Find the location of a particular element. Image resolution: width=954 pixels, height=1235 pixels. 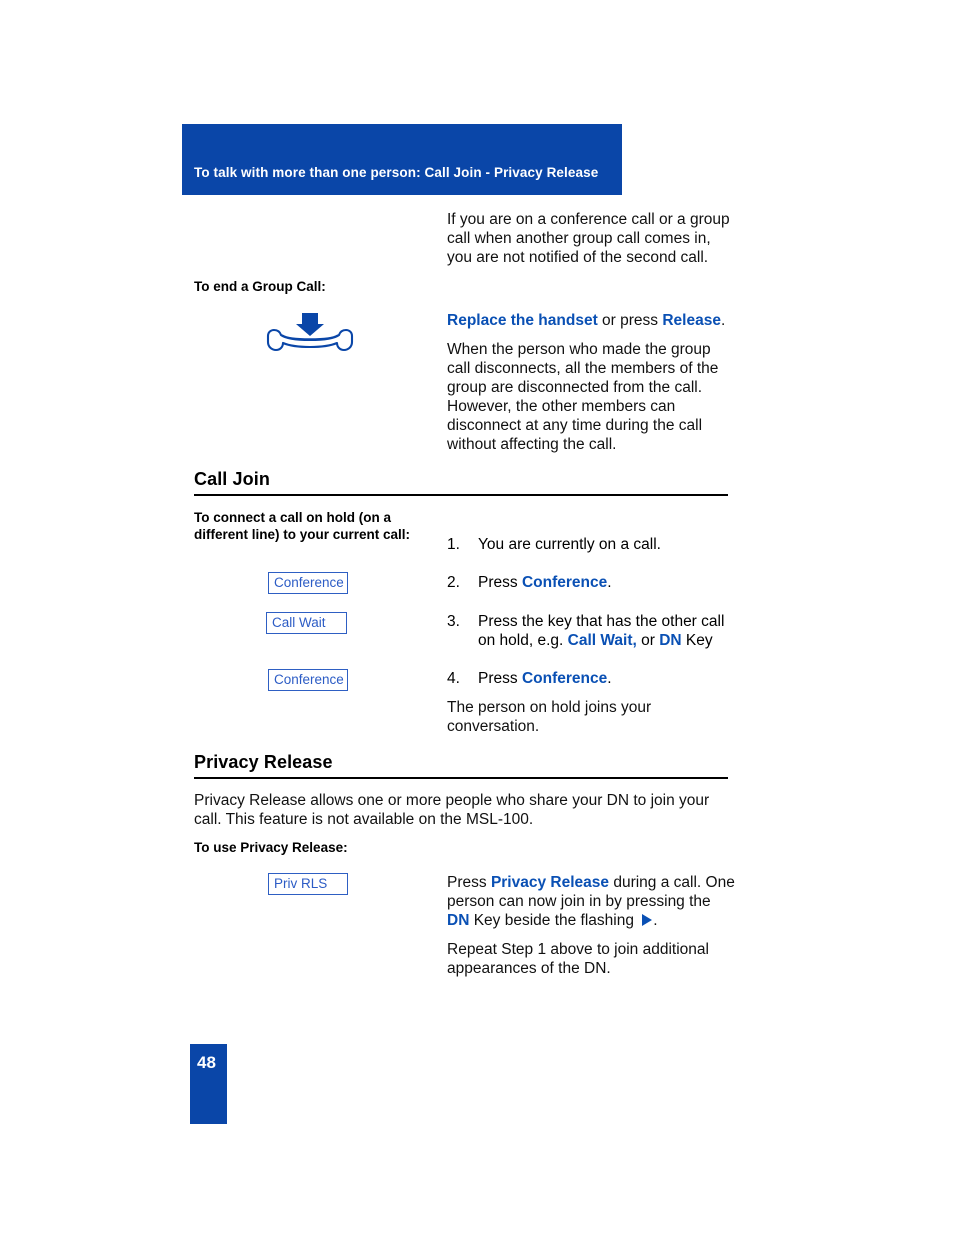

call-join-heading-text: Call Join is located at coordinates (232, 479).